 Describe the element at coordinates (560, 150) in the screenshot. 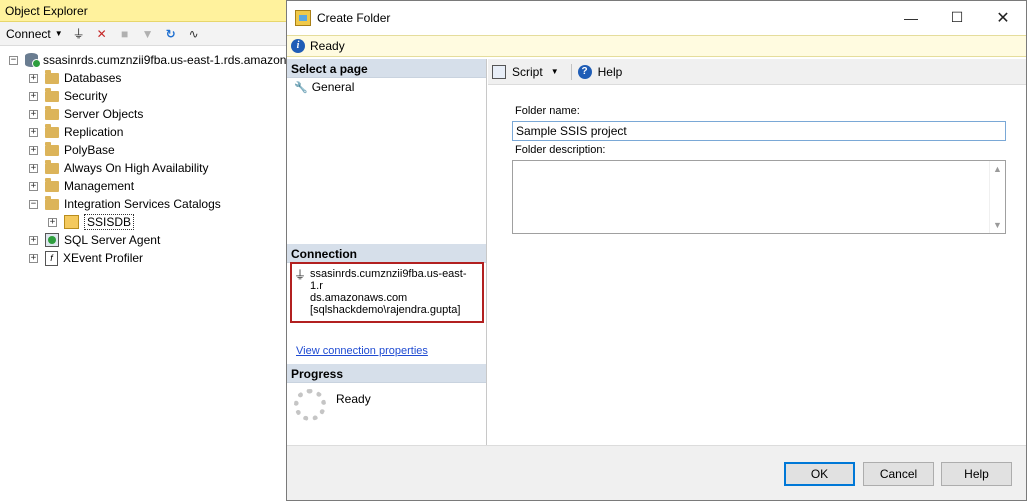

I see `folder-description-label: Folder description:` at that location.